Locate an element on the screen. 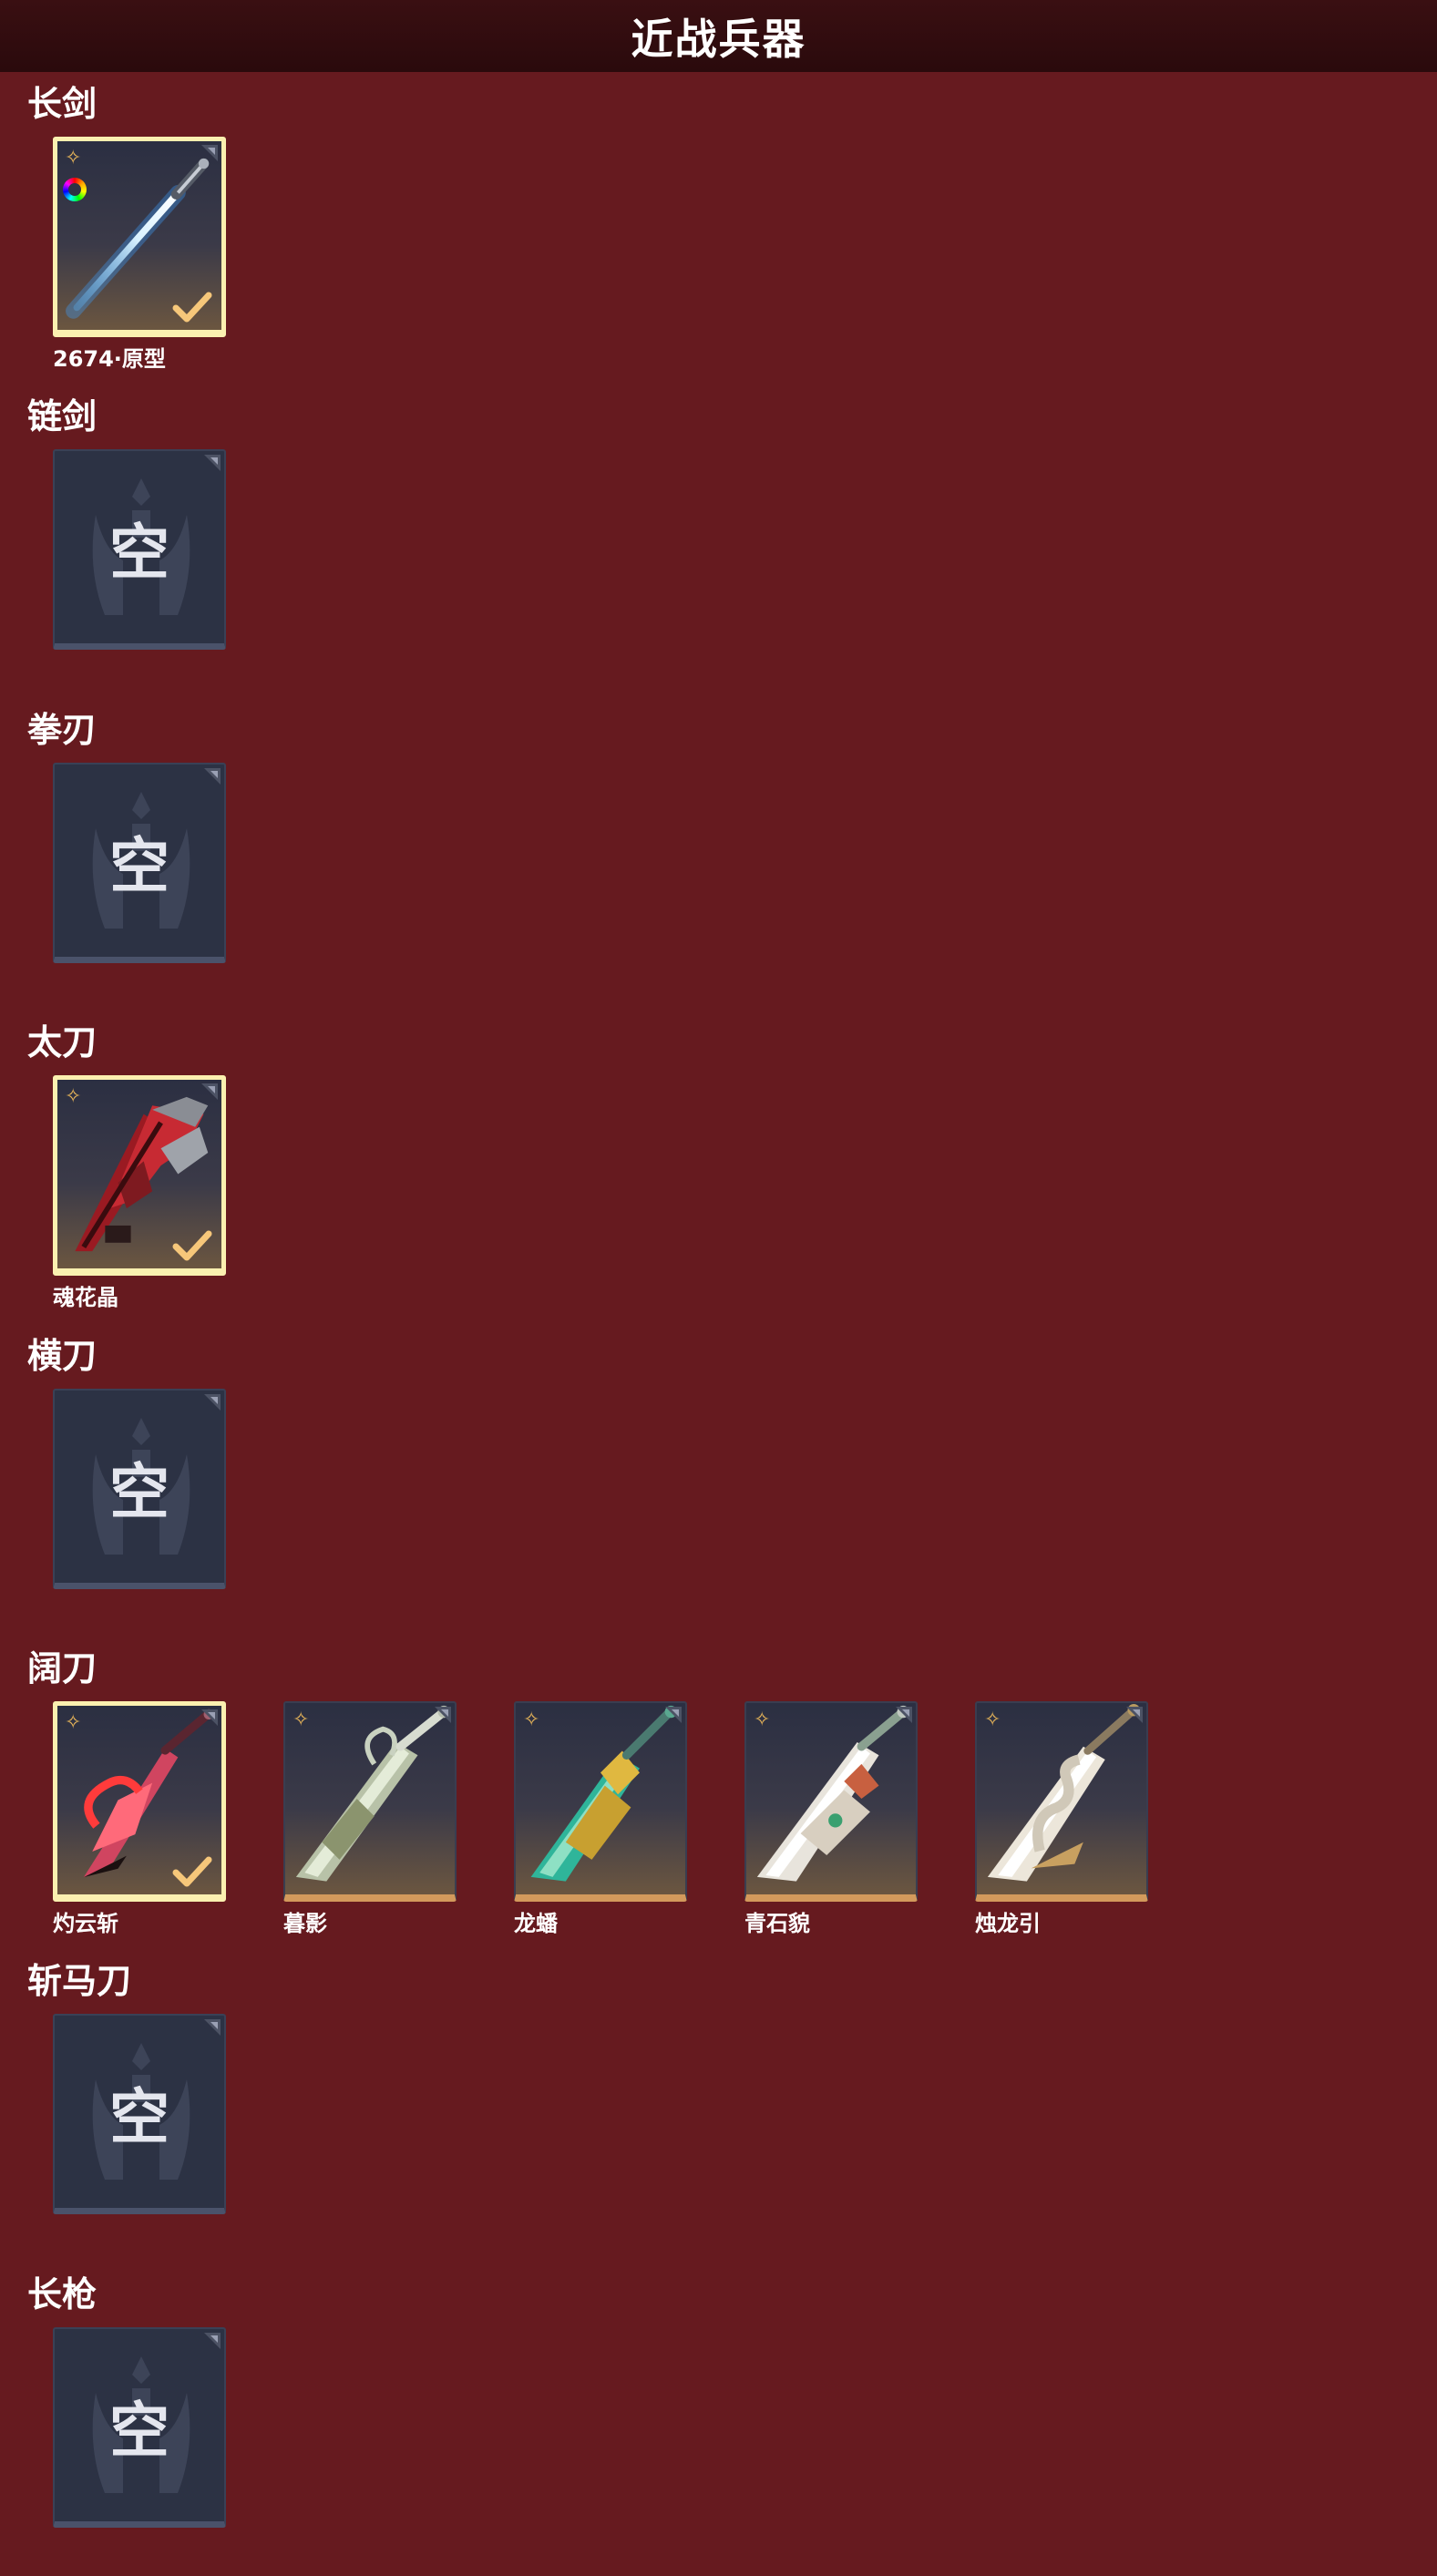  category-label: 横刀 is located at coordinates (63, 1356).